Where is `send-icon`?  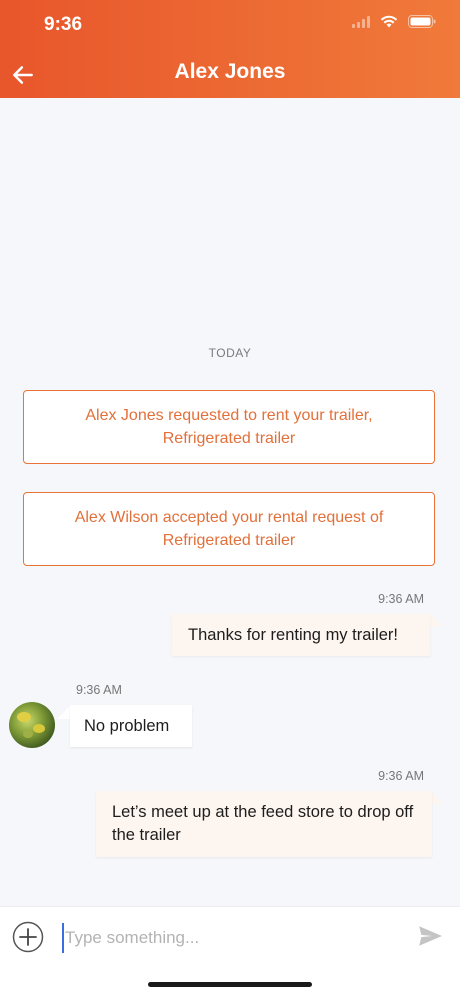 send-icon is located at coordinates (430, 936).